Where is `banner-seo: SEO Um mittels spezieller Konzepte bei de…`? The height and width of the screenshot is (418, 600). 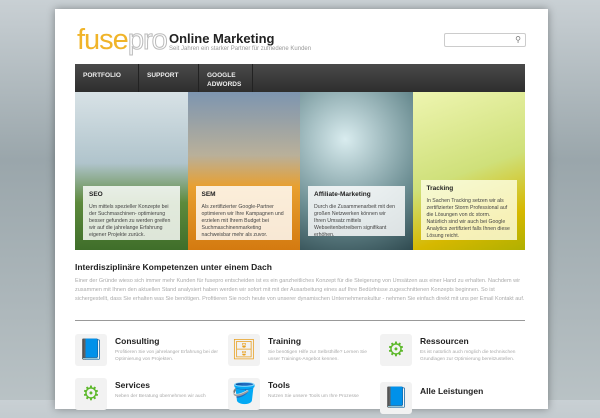 banner-seo: SEO Um mittels spezieller Konzepte bei de… is located at coordinates (131, 171).